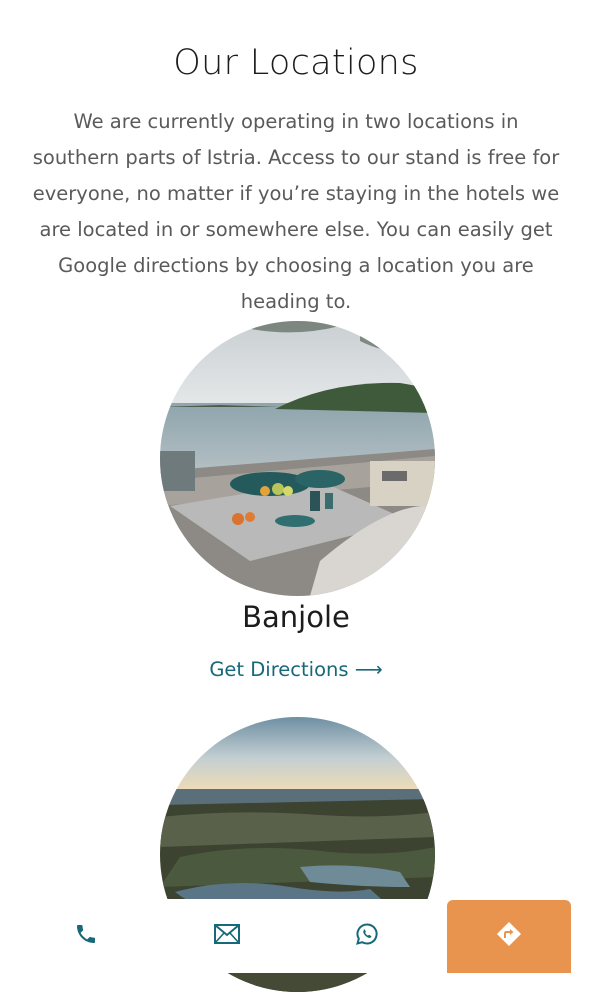  I want to click on location-image-banjole, so click(297, 458).